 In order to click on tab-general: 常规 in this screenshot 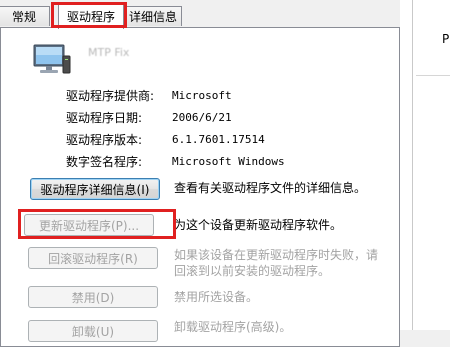, I will do `click(25, 16)`.